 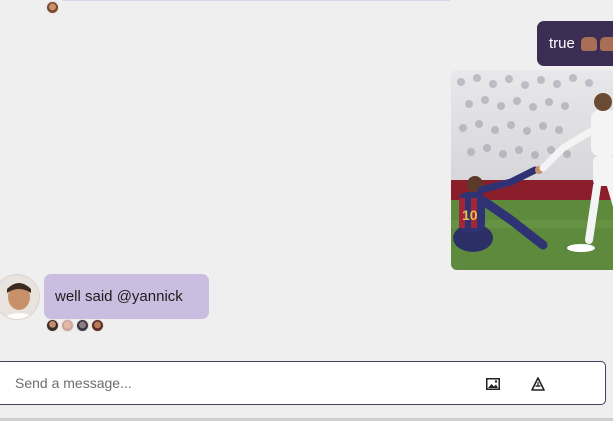 I want to click on avatar-image, so click(x=19, y=297).